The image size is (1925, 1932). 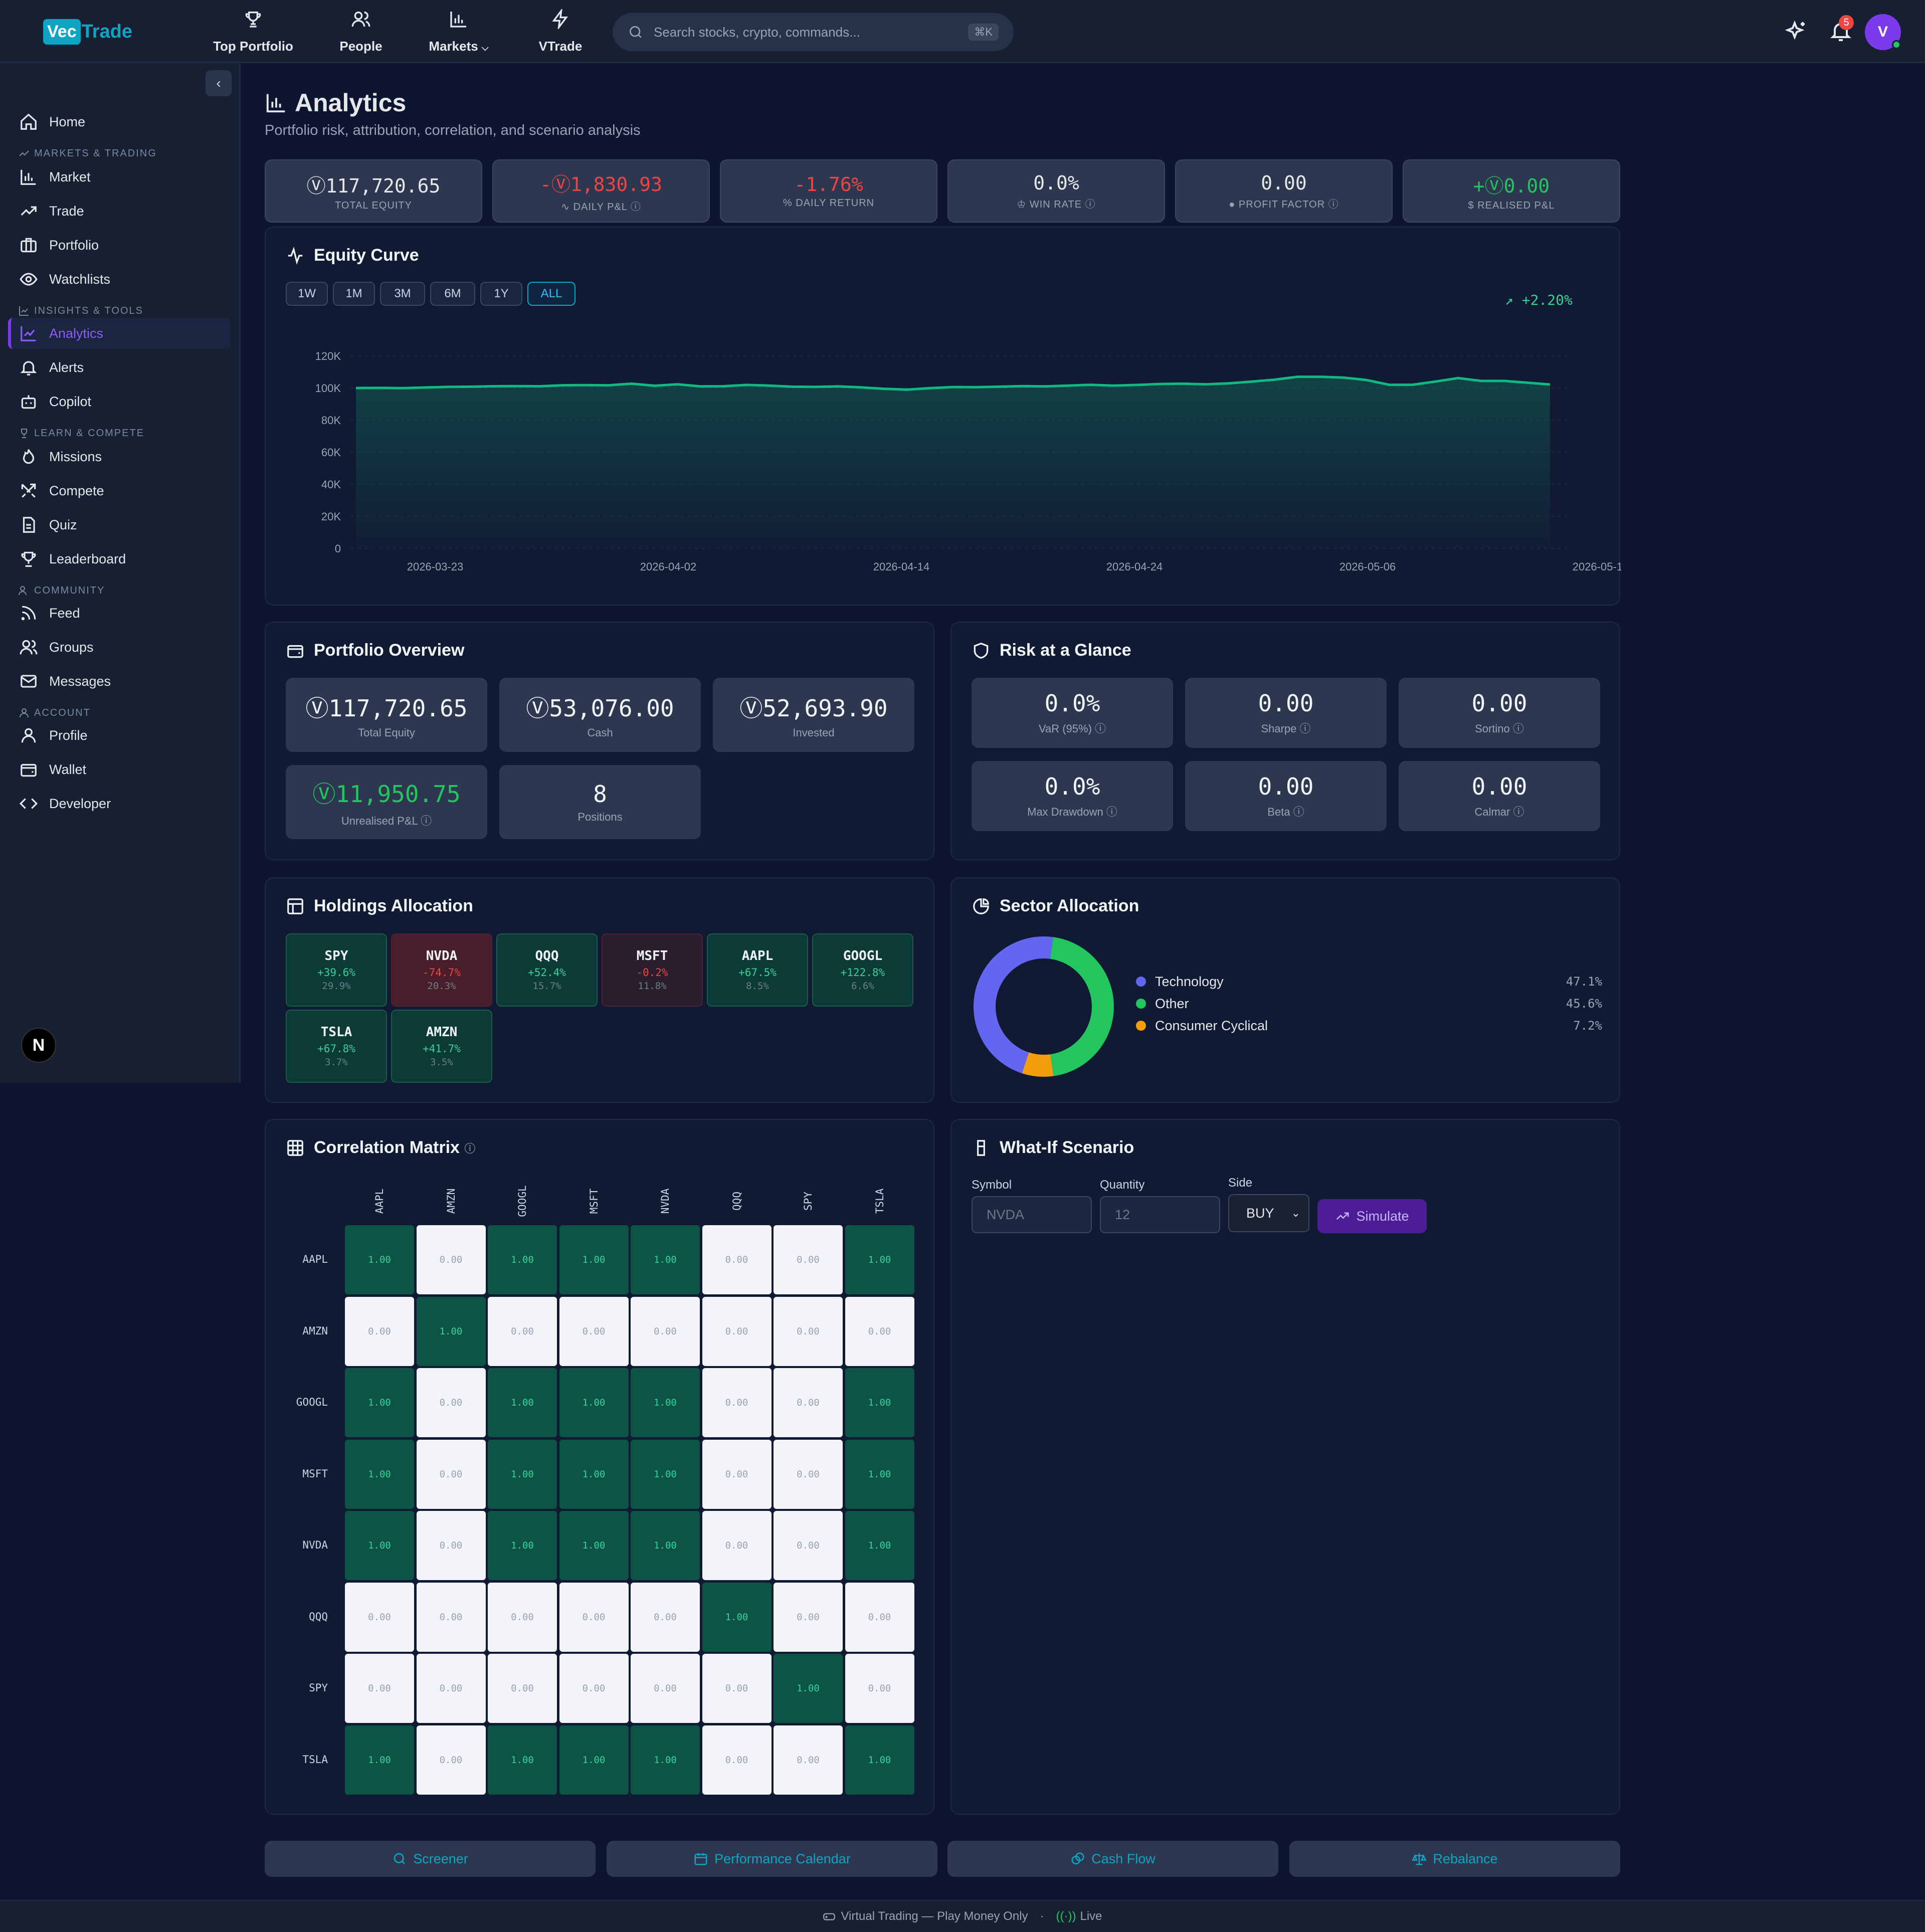 What do you see at coordinates (430, 1859) in the screenshot?
I see `screener-button: Screener` at bounding box center [430, 1859].